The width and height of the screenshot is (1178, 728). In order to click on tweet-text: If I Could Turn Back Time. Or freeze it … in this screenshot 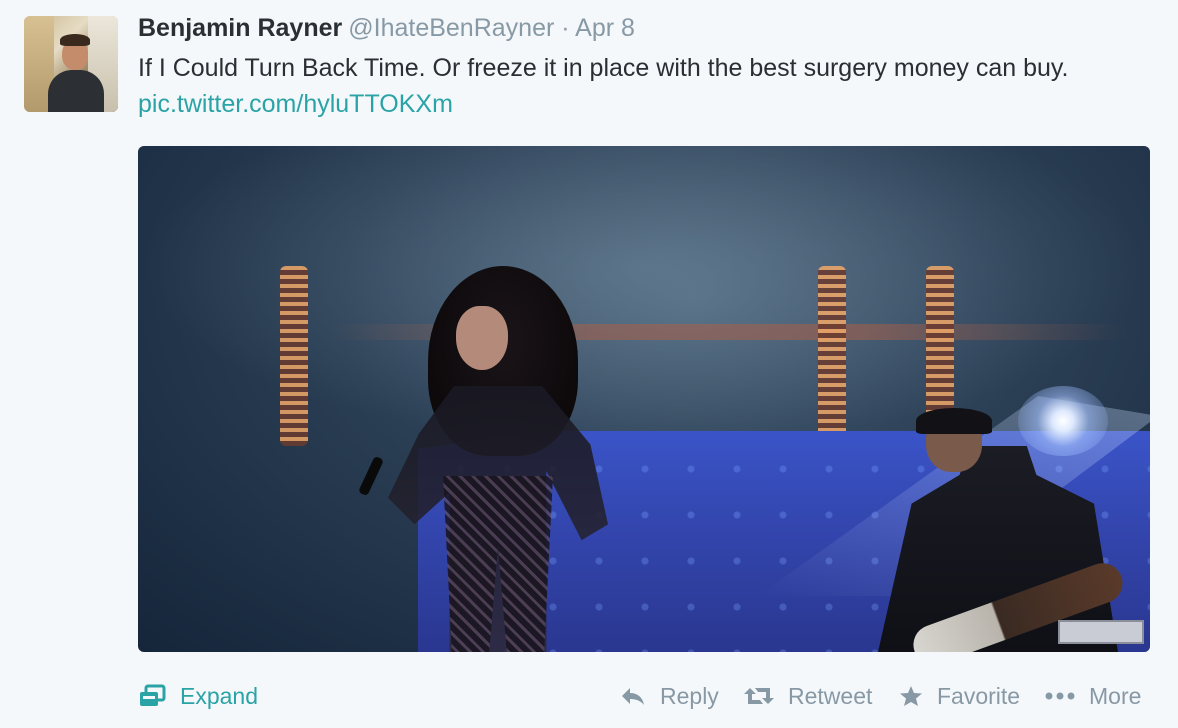, I will do `click(603, 68)`.